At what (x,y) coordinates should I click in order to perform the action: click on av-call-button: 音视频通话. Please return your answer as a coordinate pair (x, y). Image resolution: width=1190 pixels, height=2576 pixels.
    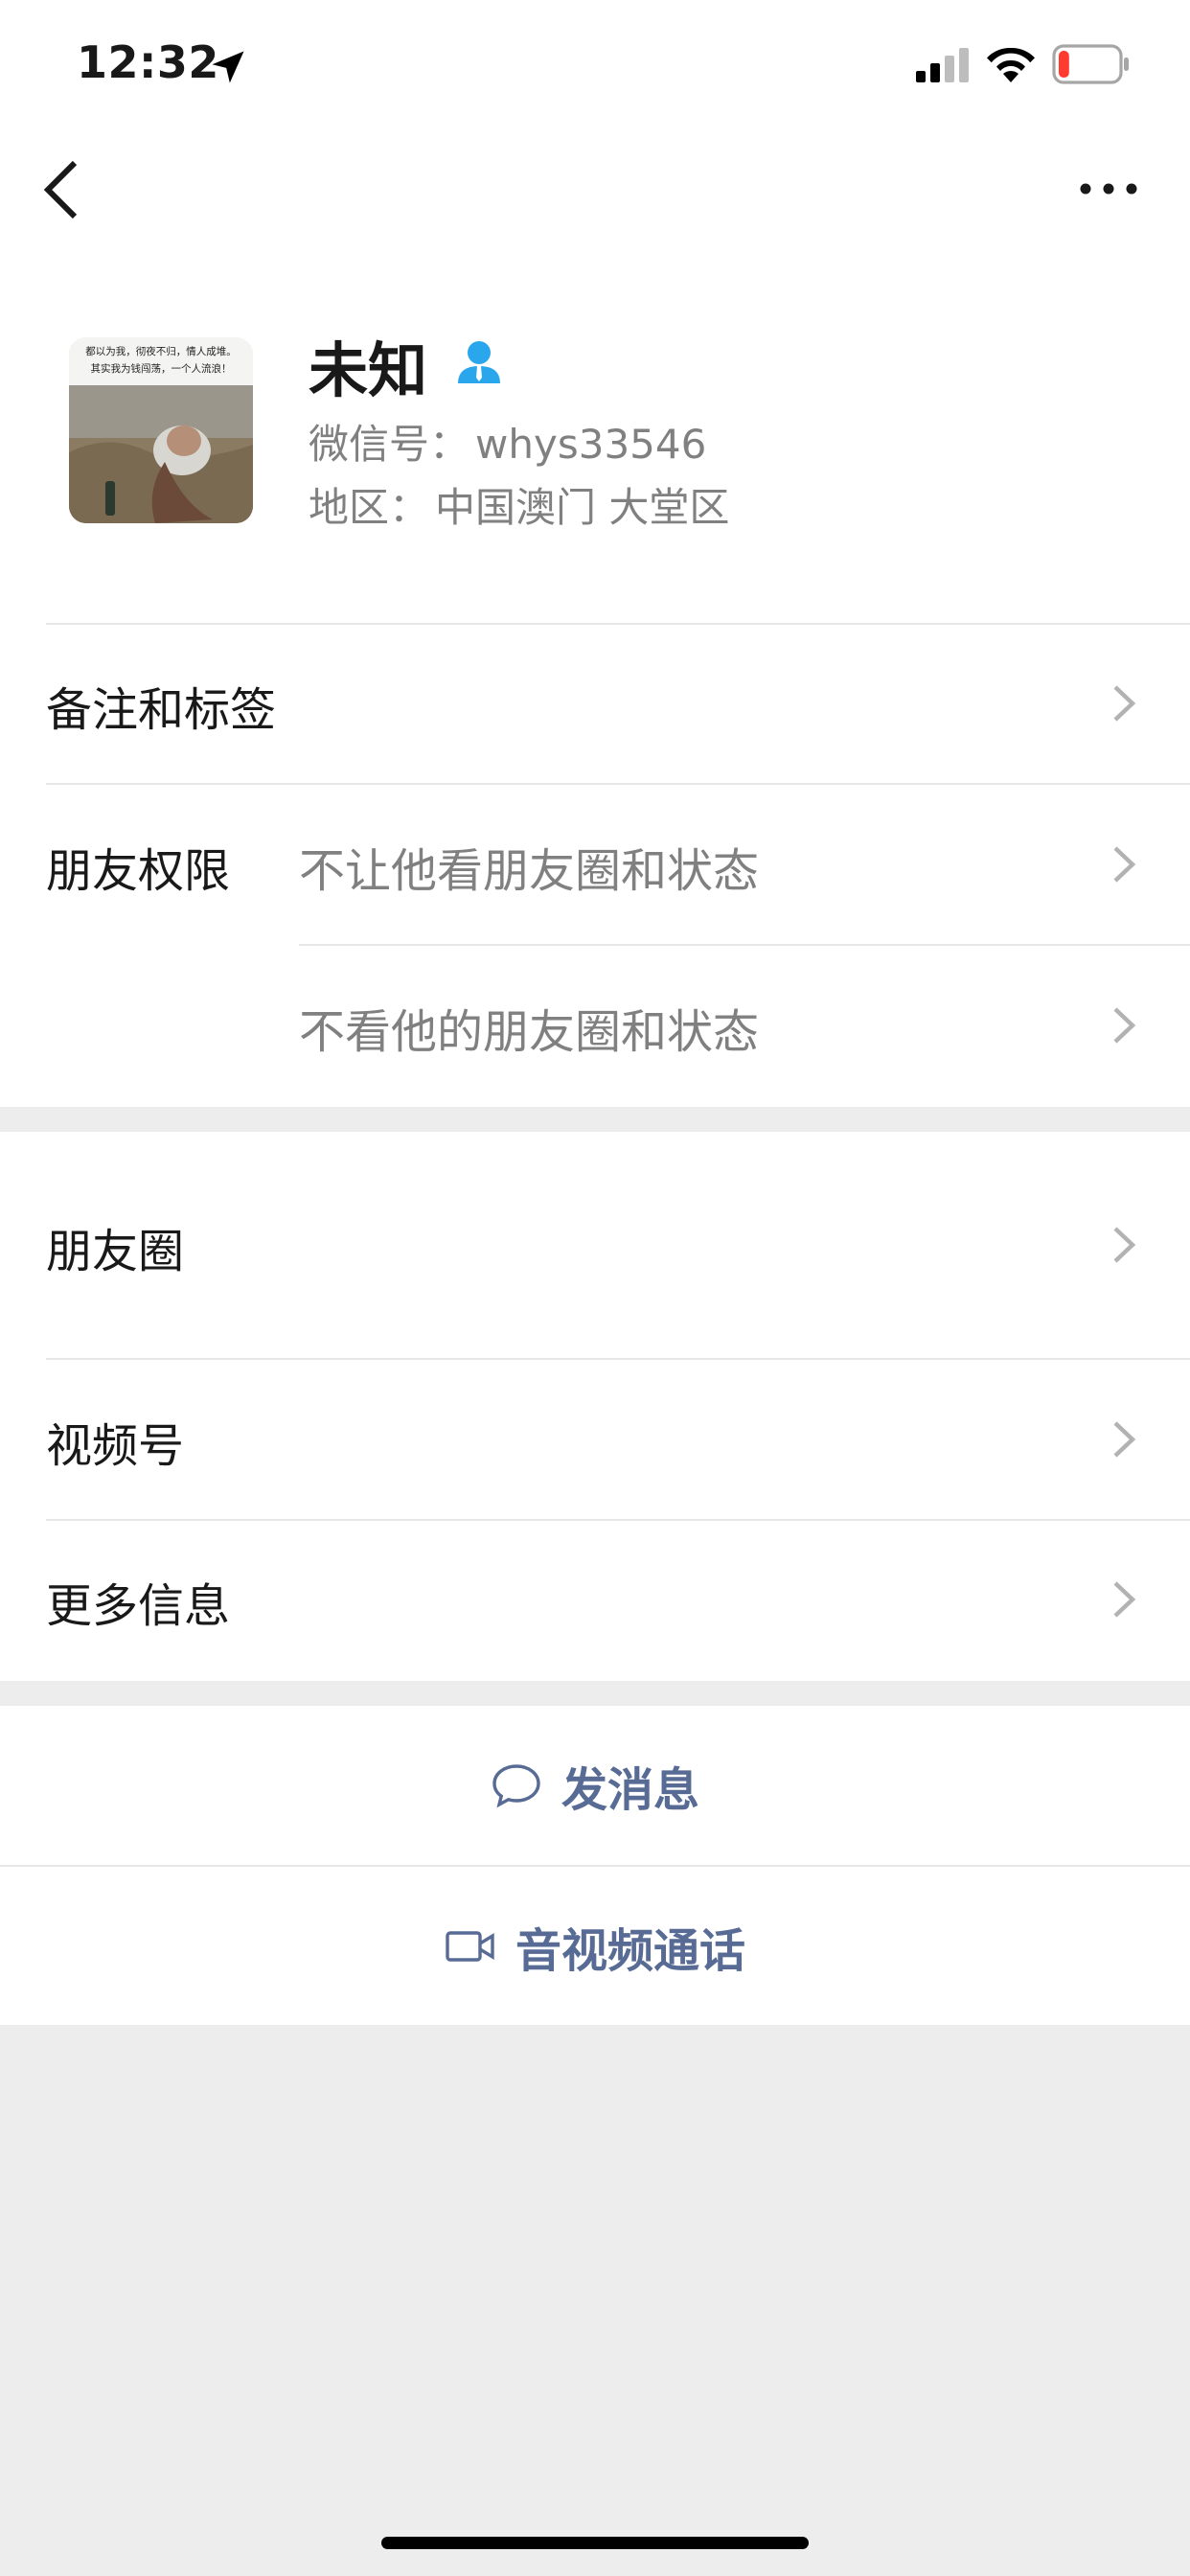
    Looking at the image, I should click on (595, 1946).